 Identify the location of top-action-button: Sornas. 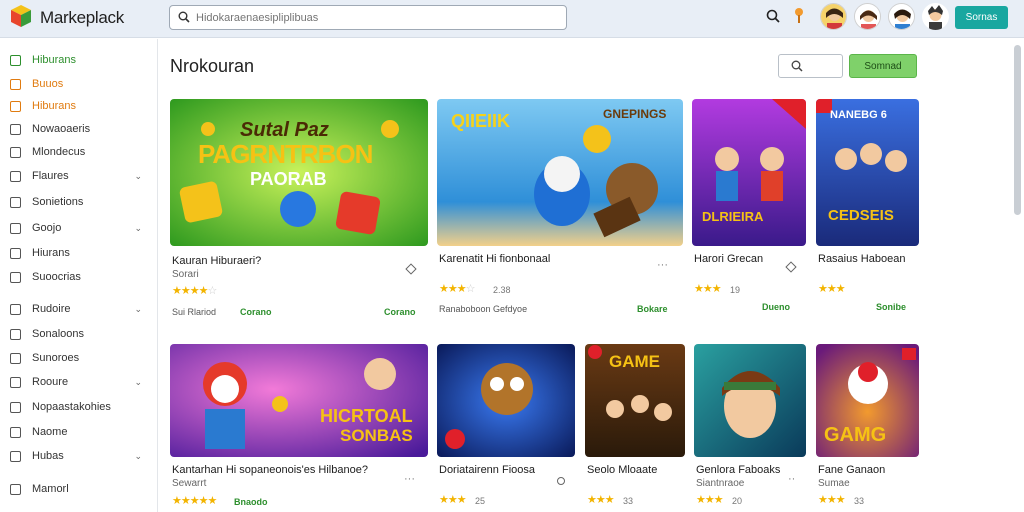
(981, 17).